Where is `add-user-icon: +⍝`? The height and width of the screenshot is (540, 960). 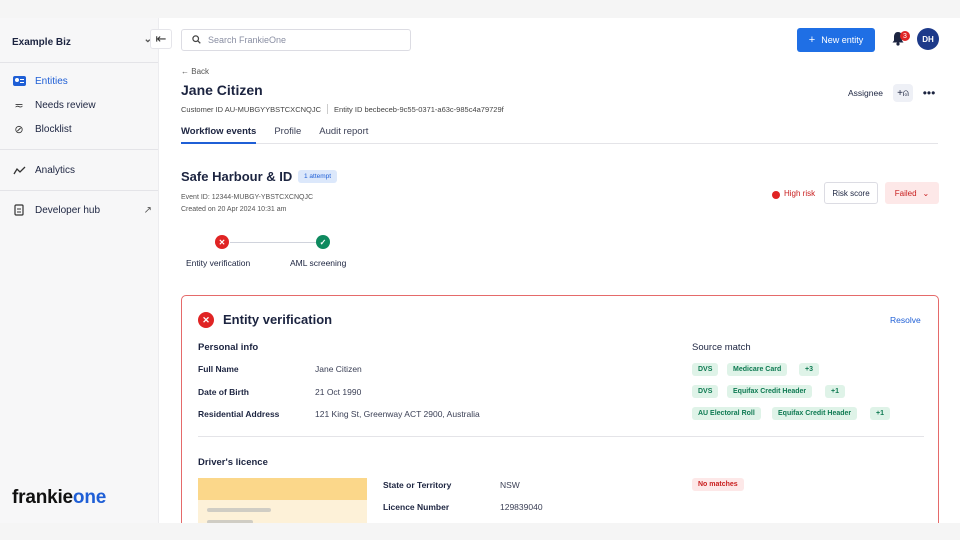 add-user-icon: +⍝ is located at coordinates (903, 93).